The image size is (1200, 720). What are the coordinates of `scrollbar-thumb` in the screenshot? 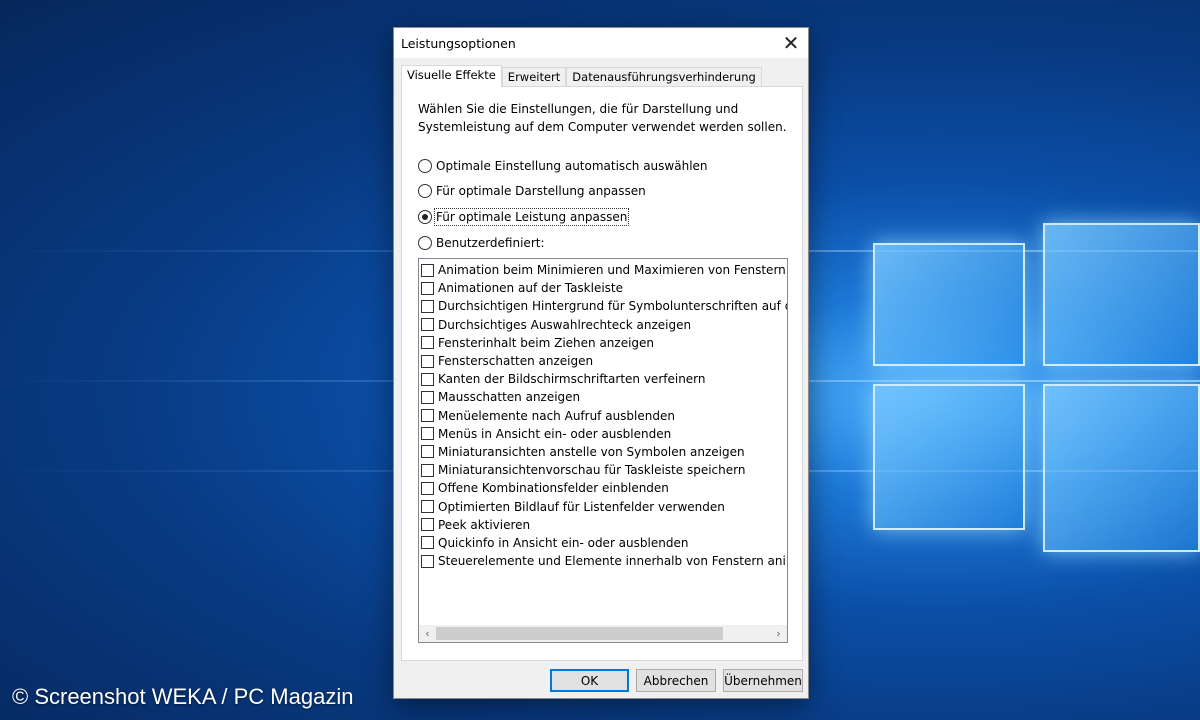 It's located at (579, 633).